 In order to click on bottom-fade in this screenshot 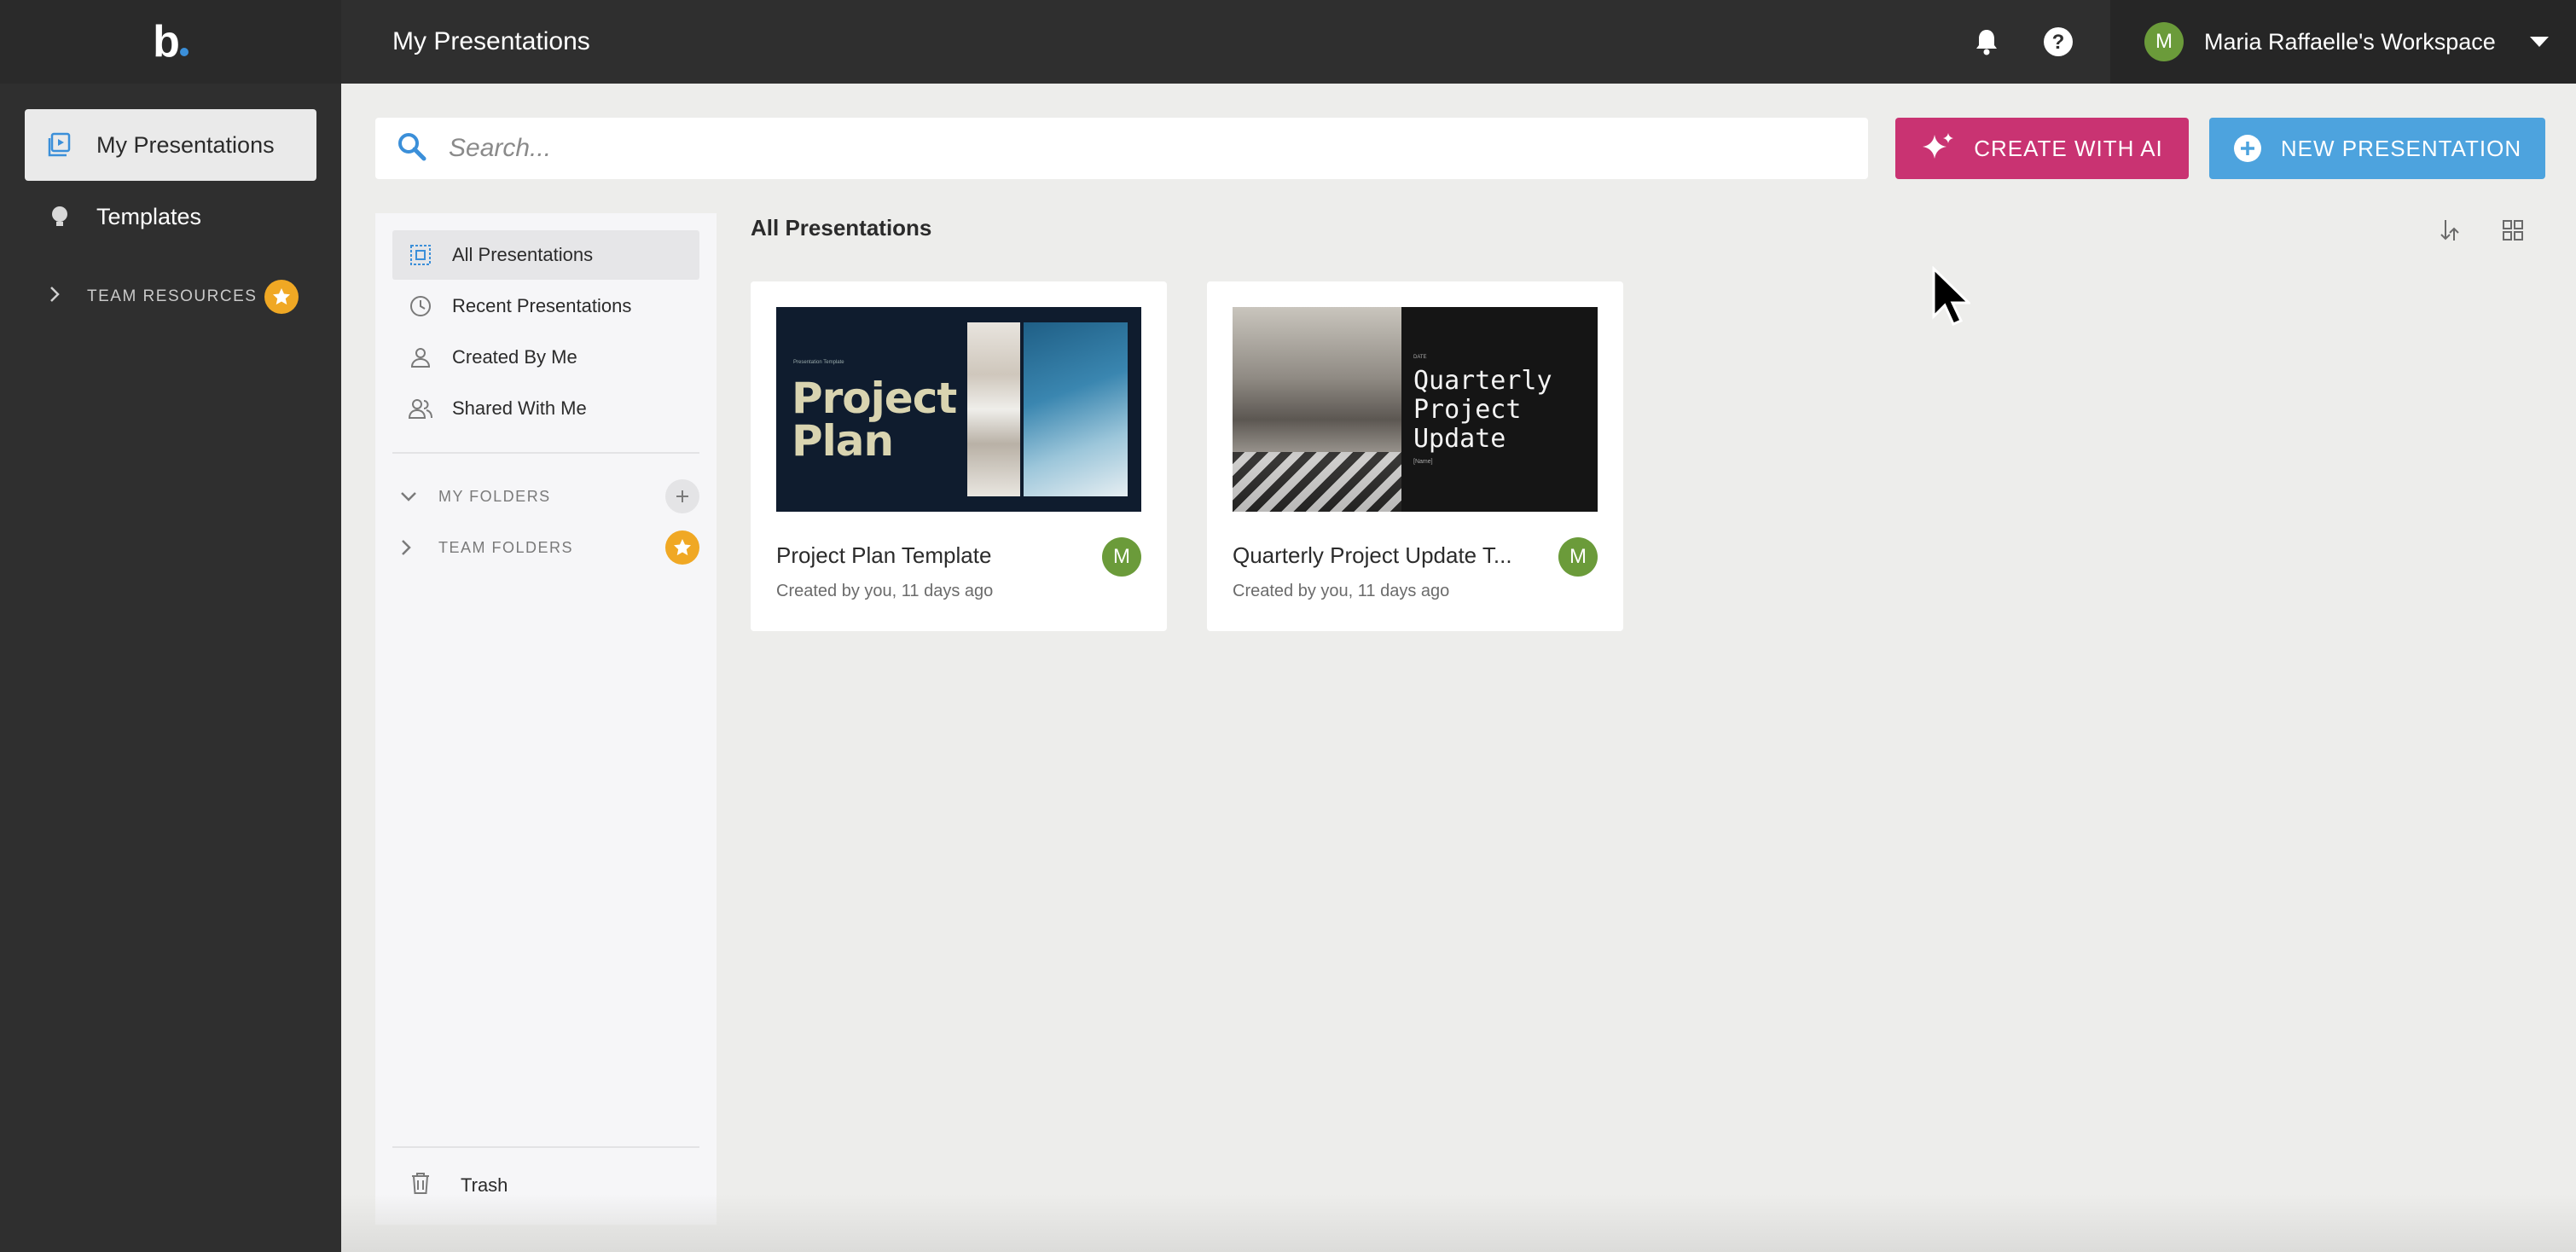, I will do `click(1458, 1223)`.